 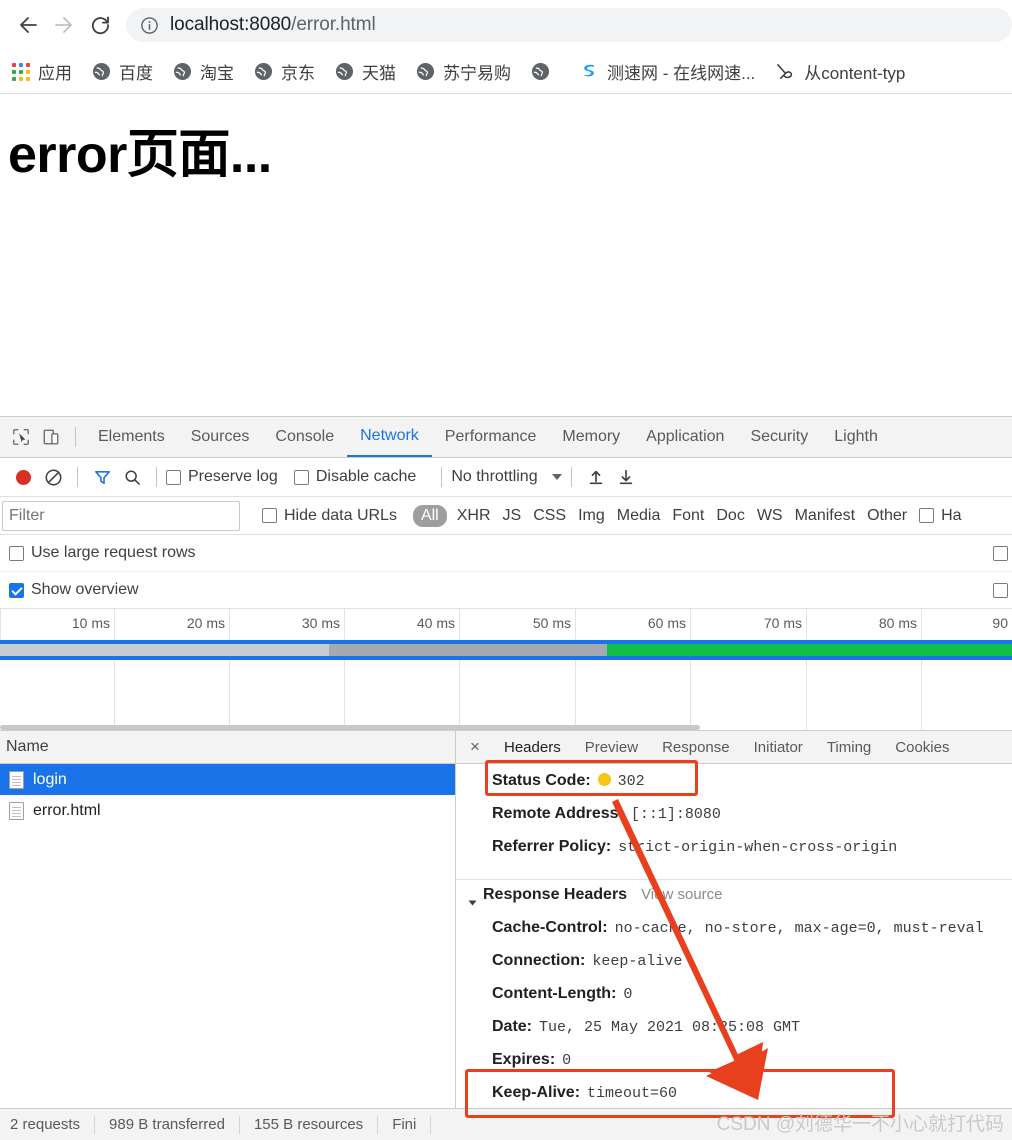 I want to click on forward-button, so click(x=64, y=25).